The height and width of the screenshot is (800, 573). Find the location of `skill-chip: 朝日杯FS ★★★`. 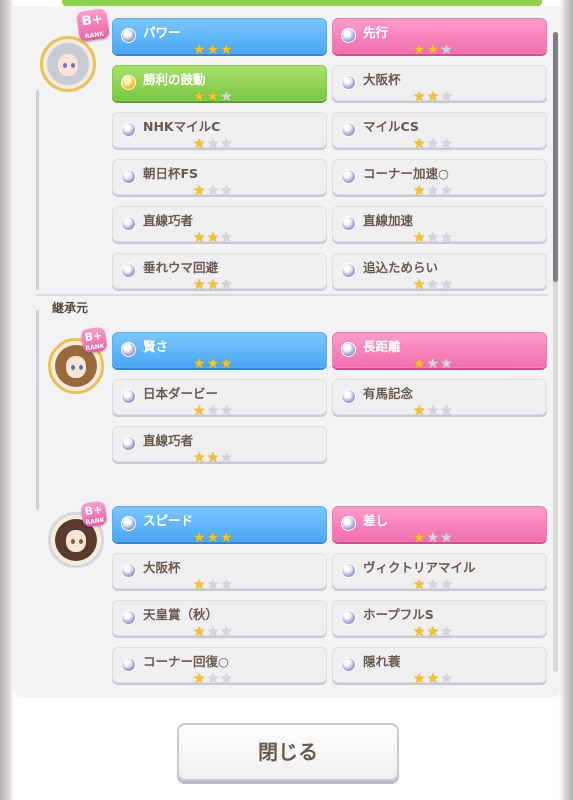

skill-chip: 朝日杯FS ★★★ is located at coordinates (219, 179).